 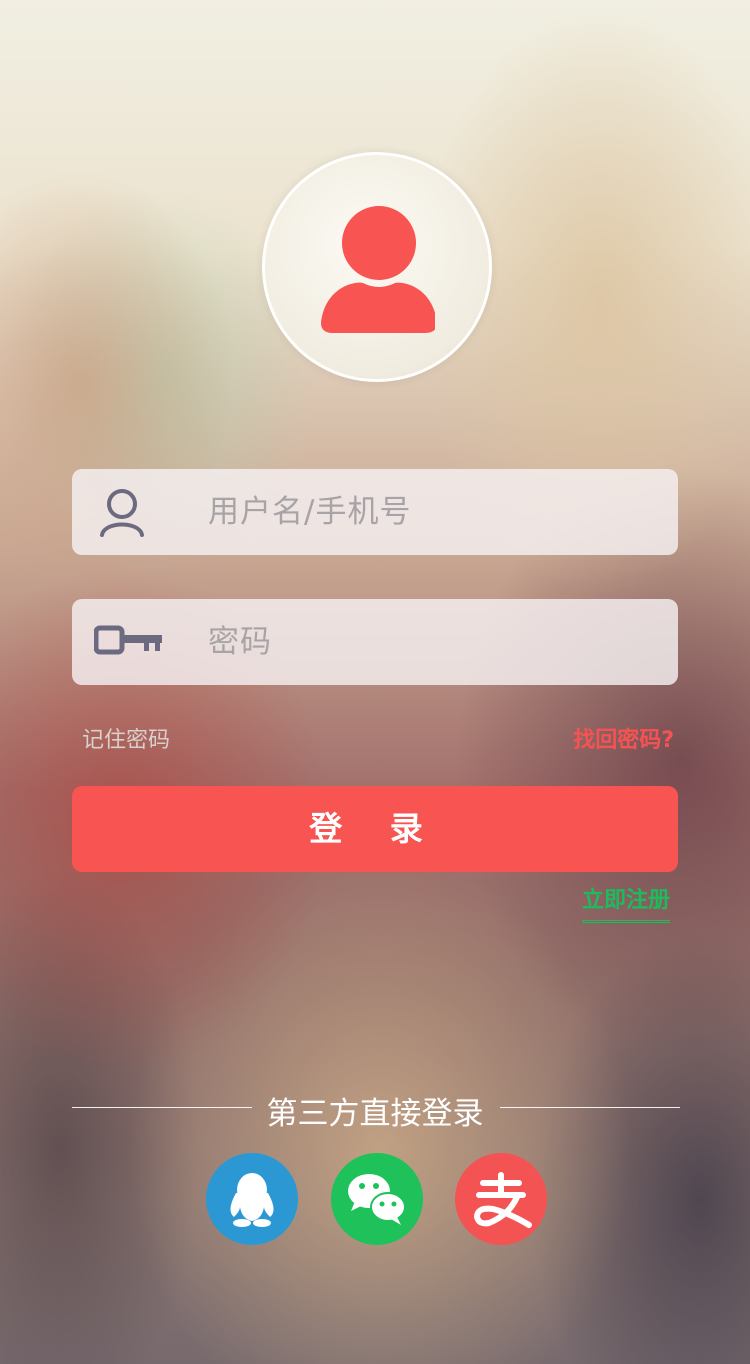 I want to click on qq-login-button, so click(x=252, y=1199).